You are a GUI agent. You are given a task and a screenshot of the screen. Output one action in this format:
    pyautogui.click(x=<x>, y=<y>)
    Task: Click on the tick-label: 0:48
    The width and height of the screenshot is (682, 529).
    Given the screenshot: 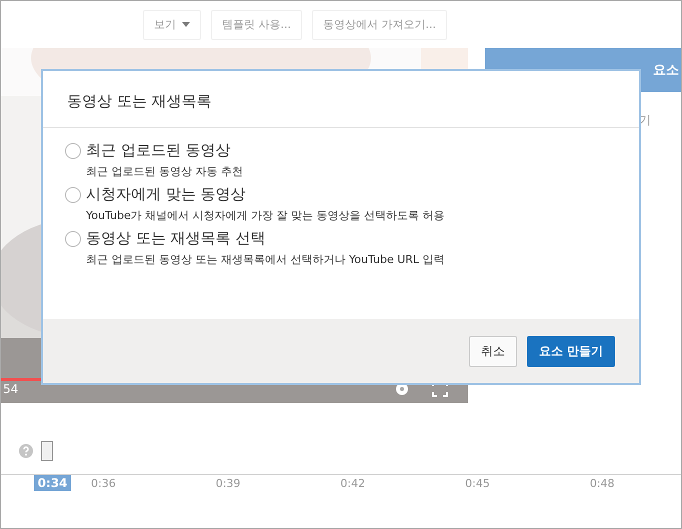 What is the action you would take?
    pyautogui.click(x=602, y=483)
    